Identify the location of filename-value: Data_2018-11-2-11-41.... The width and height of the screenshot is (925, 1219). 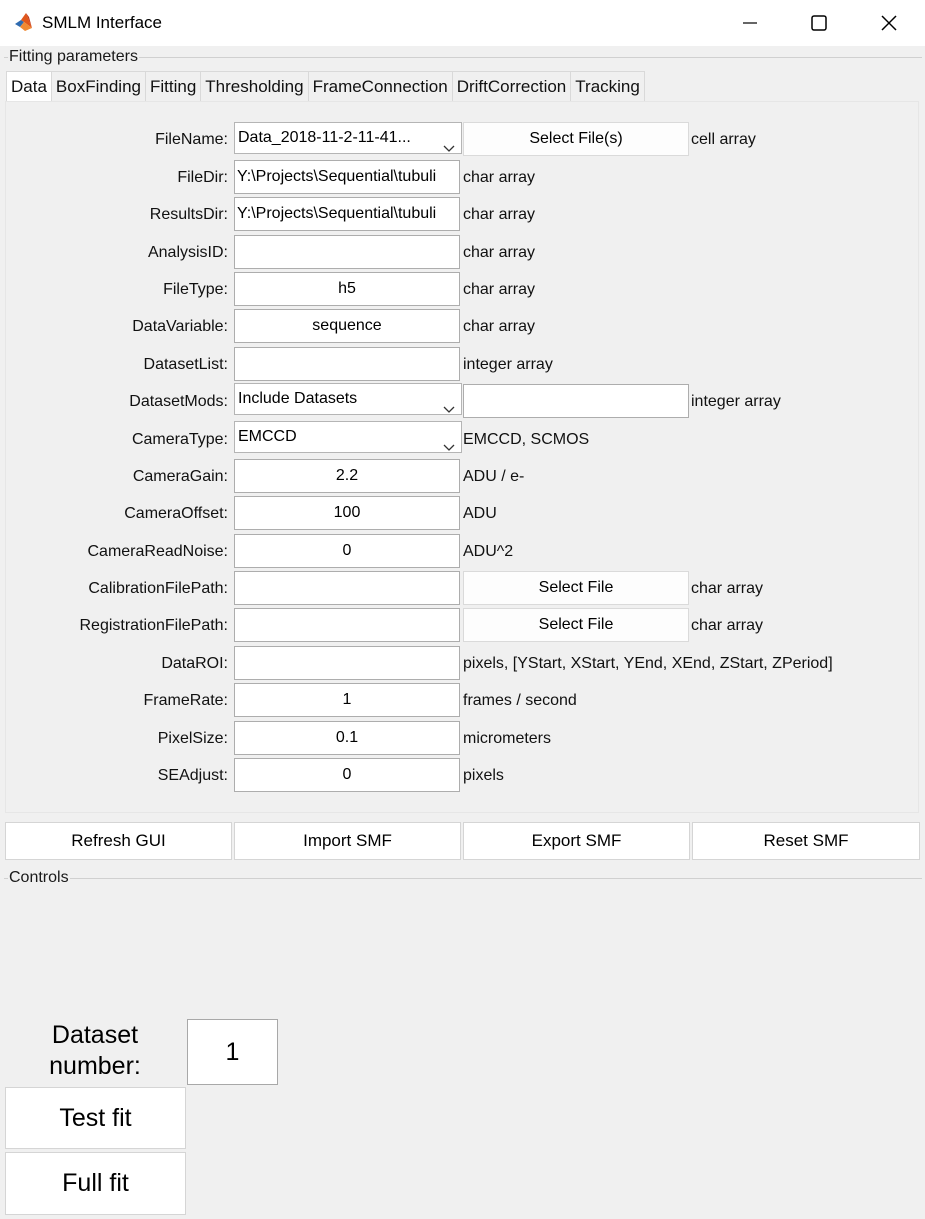
(324, 137).